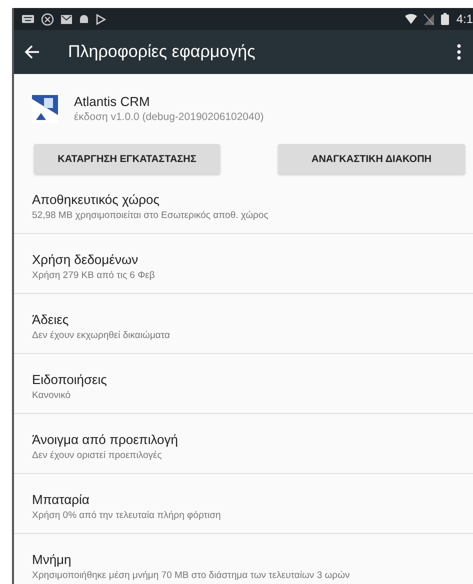 Image resolution: width=473 pixels, height=584 pixels. I want to click on more-icon, so click(459, 52).